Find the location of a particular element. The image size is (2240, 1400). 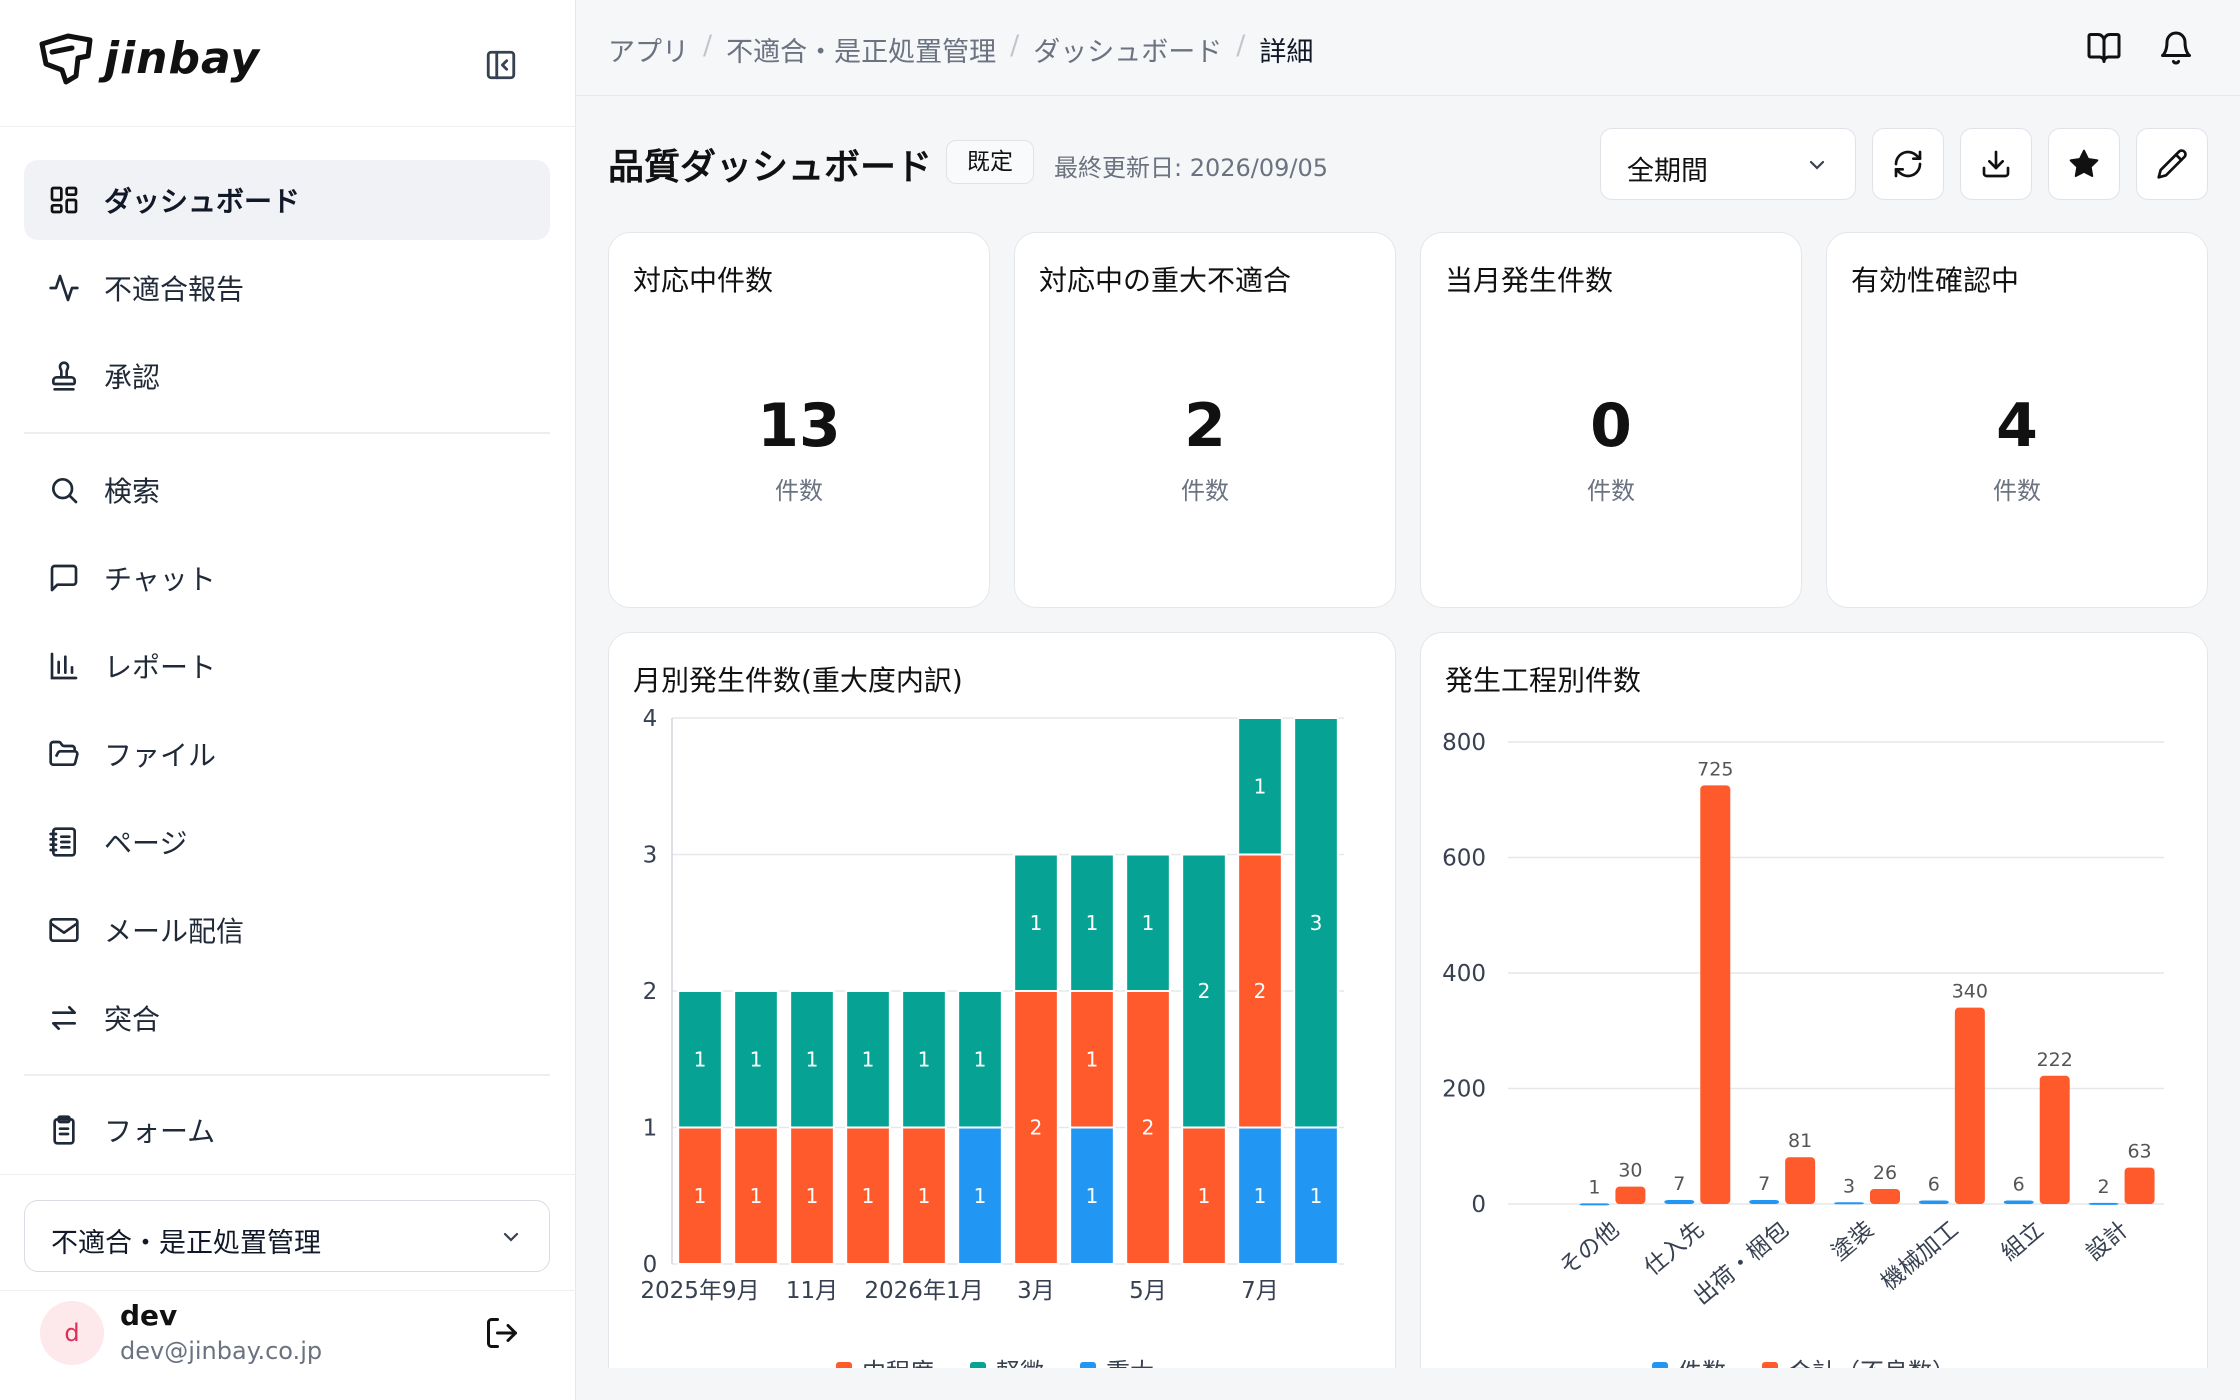

default-badge: 既定 is located at coordinates (990, 162).